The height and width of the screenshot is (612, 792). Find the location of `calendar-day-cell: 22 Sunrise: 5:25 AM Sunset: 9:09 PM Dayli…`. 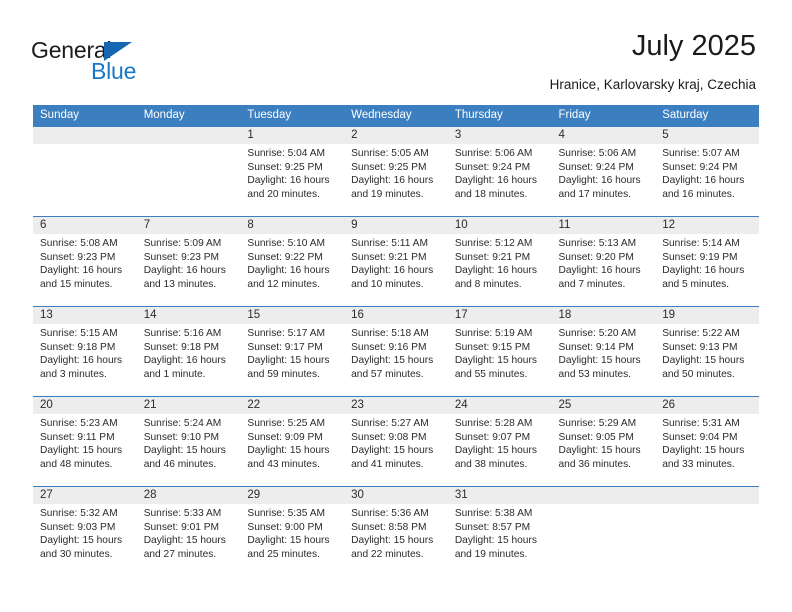

calendar-day-cell: 22 Sunrise: 5:25 AM Sunset: 9:09 PM Dayli… is located at coordinates (292, 441).